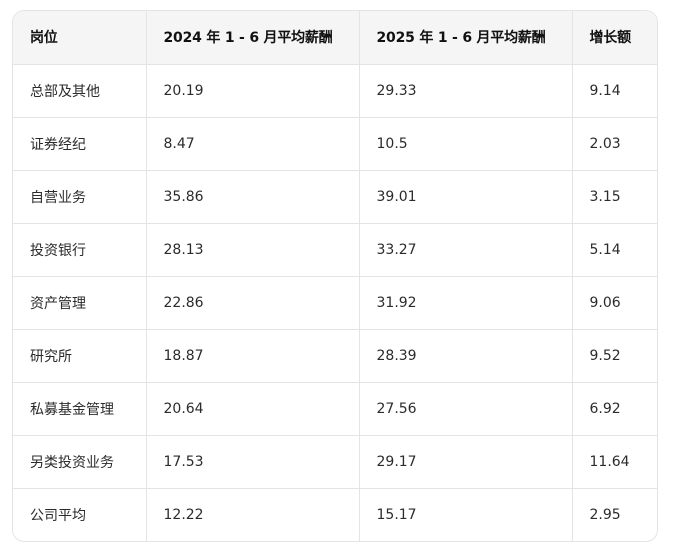 This screenshot has width=692, height=550. What do you see at coordinates (80, 303) in the screenshot?
I see `cell-position: 资产管理` at bounding box center [80, 303].